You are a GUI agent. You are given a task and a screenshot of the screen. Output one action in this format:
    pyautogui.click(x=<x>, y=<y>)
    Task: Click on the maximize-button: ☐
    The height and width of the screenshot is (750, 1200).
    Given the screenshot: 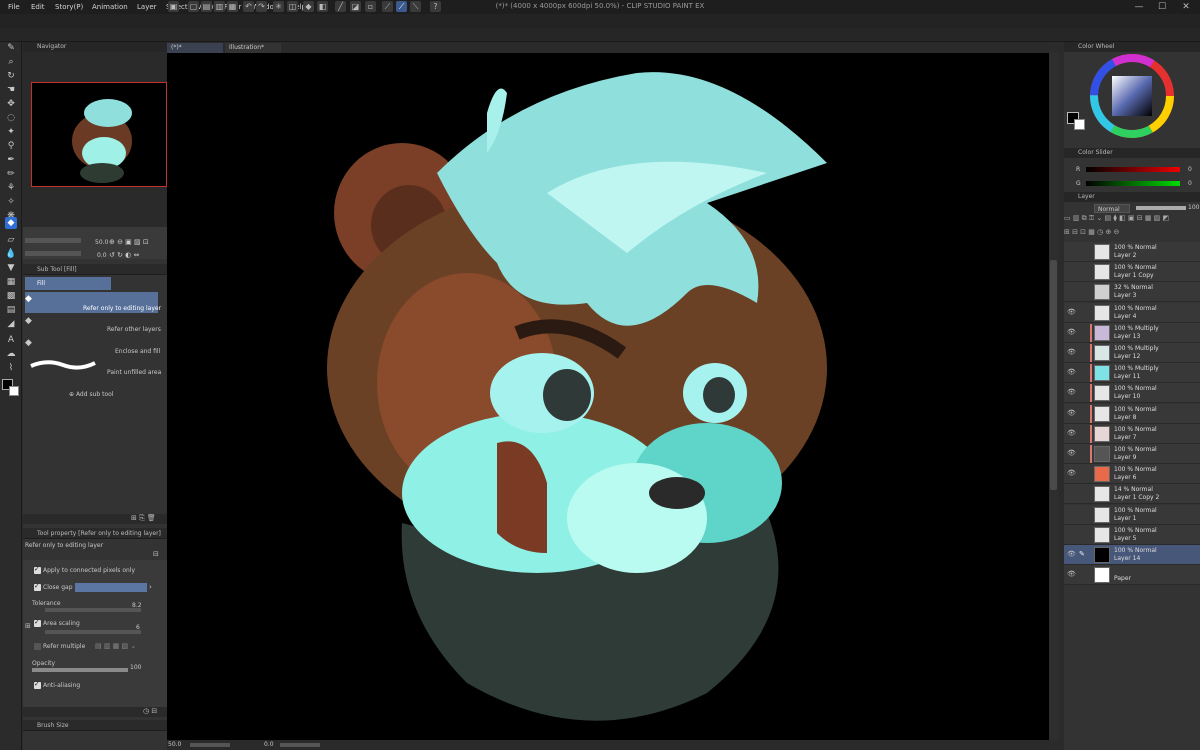 What is the action you would take?
    pyautogui.click(x=1162, y=7)
    